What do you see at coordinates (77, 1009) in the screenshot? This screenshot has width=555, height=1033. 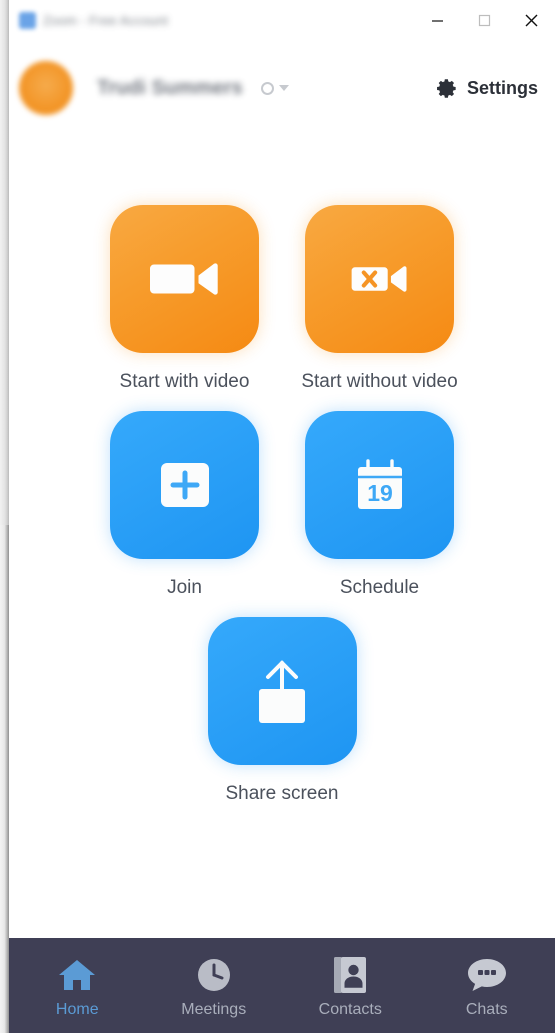 I see `nav-label-home: Home` at bounding box center [77, 1009].